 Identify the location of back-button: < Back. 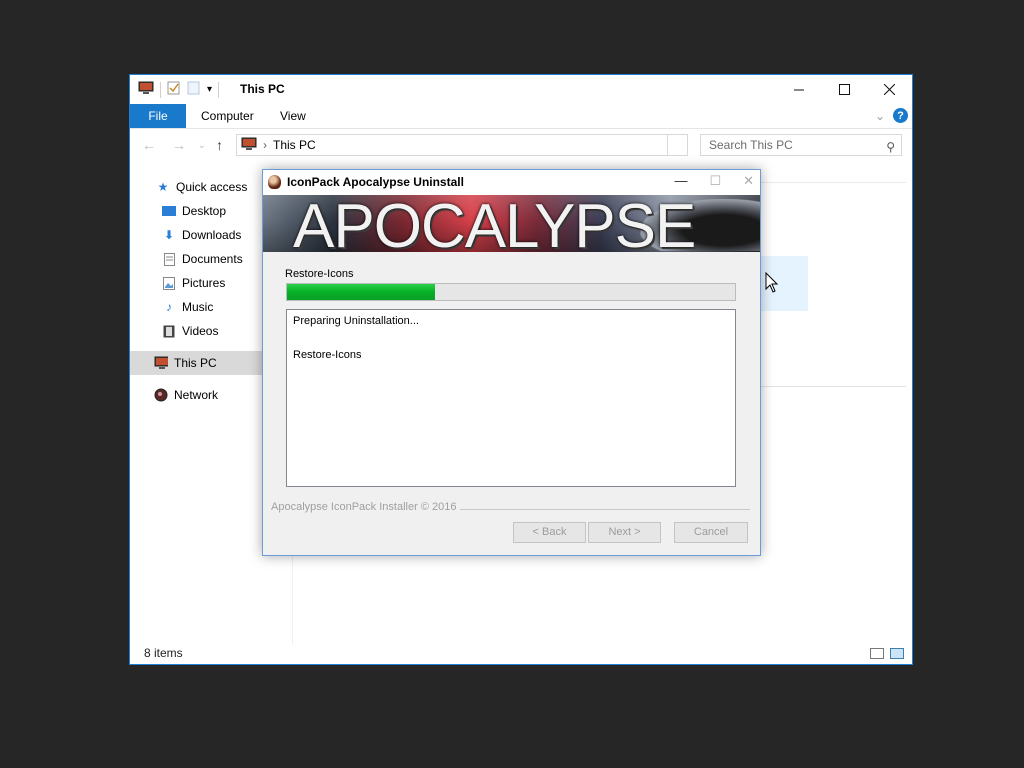
(549, 532).